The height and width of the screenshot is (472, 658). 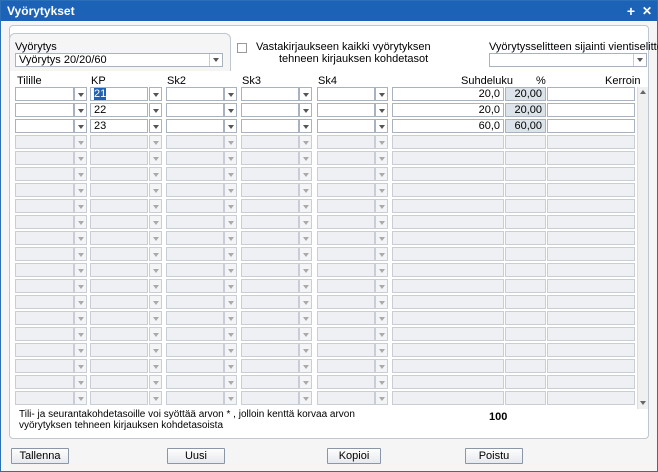 I want to click on new-button: Uusi, so click(x=196, y=456).